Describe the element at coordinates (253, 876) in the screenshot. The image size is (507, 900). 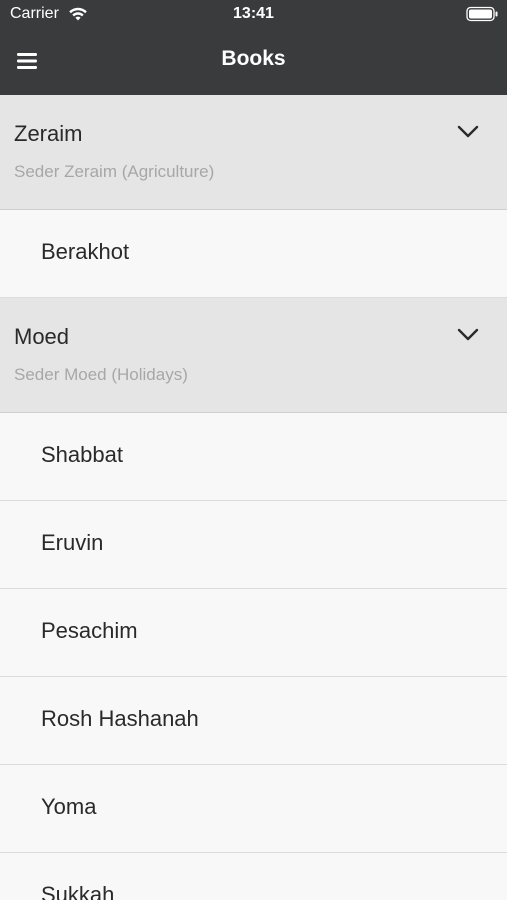
I see `book-row: Sukkah` at that location.